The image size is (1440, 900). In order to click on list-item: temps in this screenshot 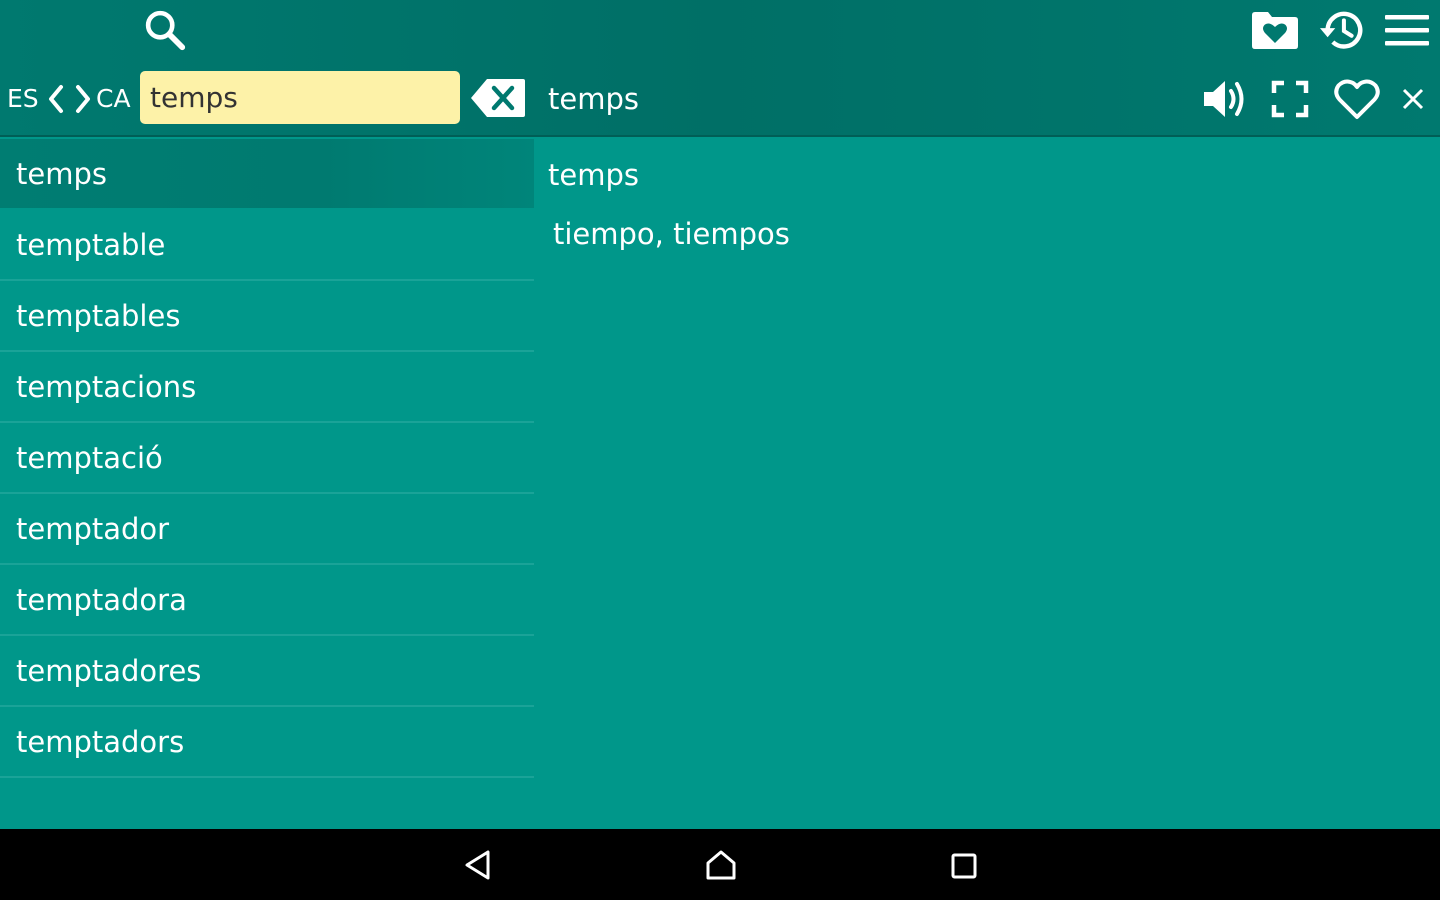, I will do `click(267, 174)`.